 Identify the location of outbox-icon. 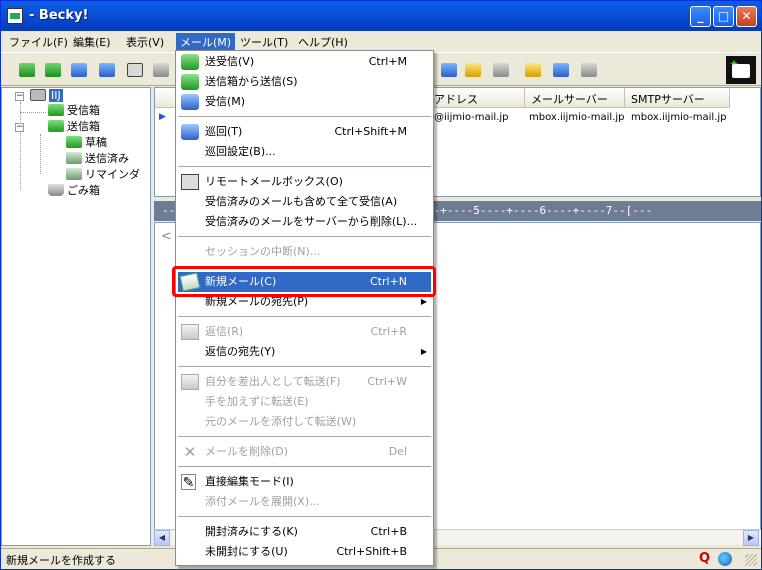
(56, 126).